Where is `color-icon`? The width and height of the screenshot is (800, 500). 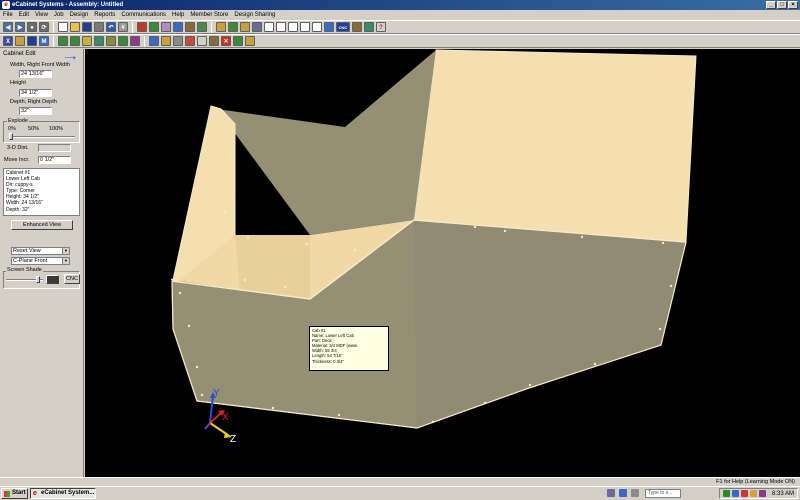
color-icon is located at coordinates (142, 27).